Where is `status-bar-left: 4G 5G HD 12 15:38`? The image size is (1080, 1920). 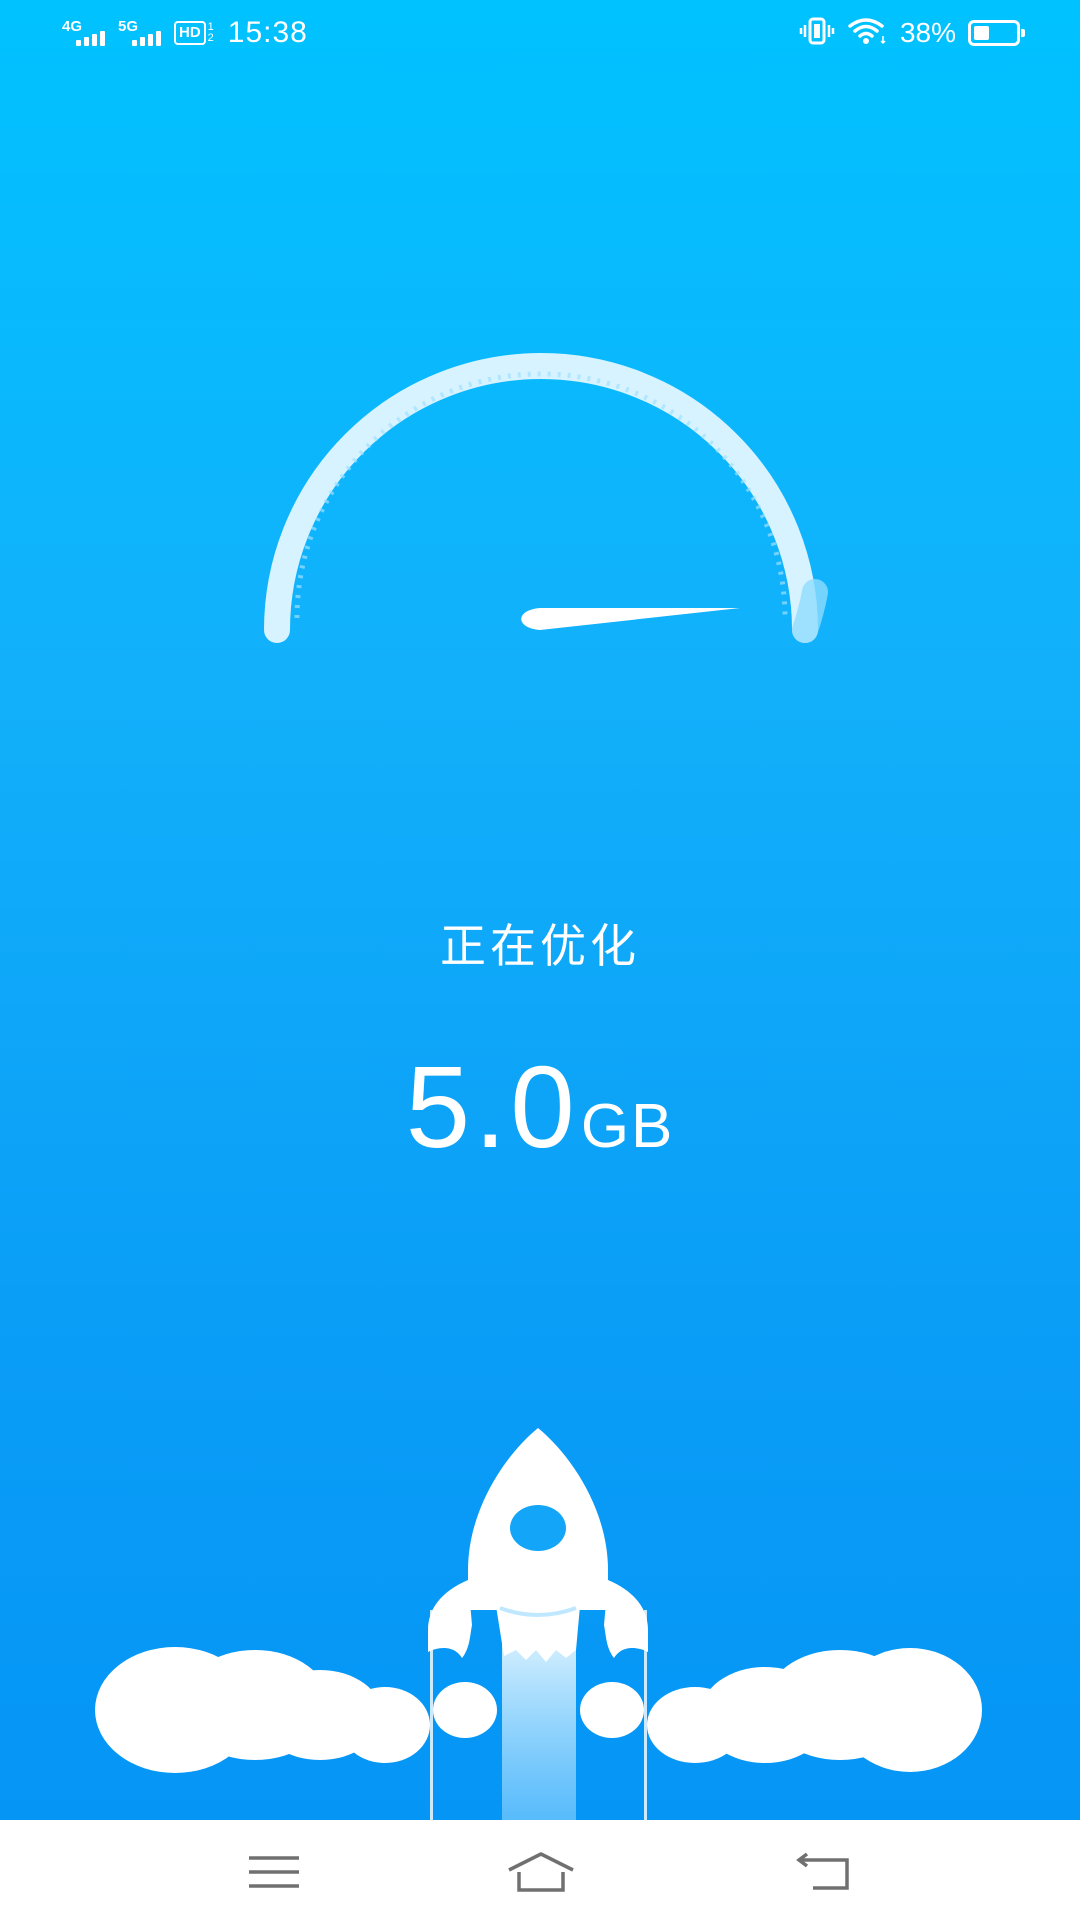 status-bar-left: 4G 5G HD 12 15:38 is located at coordinates (185, 33).